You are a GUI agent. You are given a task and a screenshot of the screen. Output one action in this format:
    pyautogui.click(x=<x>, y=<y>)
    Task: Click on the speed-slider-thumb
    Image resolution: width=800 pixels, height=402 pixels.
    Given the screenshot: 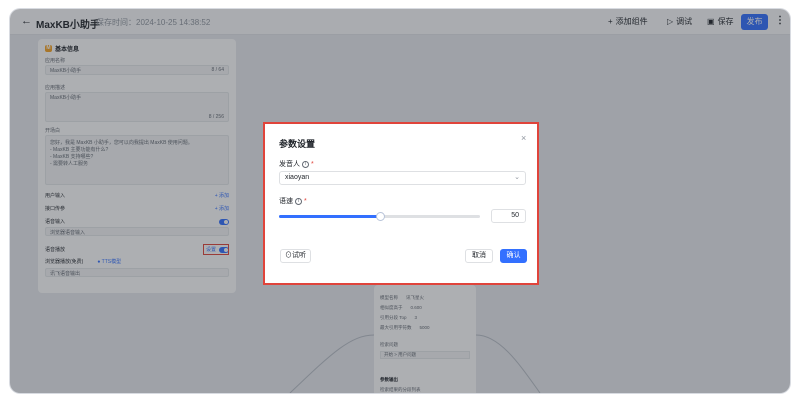 What is the action you would take?
    pyautogui.click(x=380, y=216)
    